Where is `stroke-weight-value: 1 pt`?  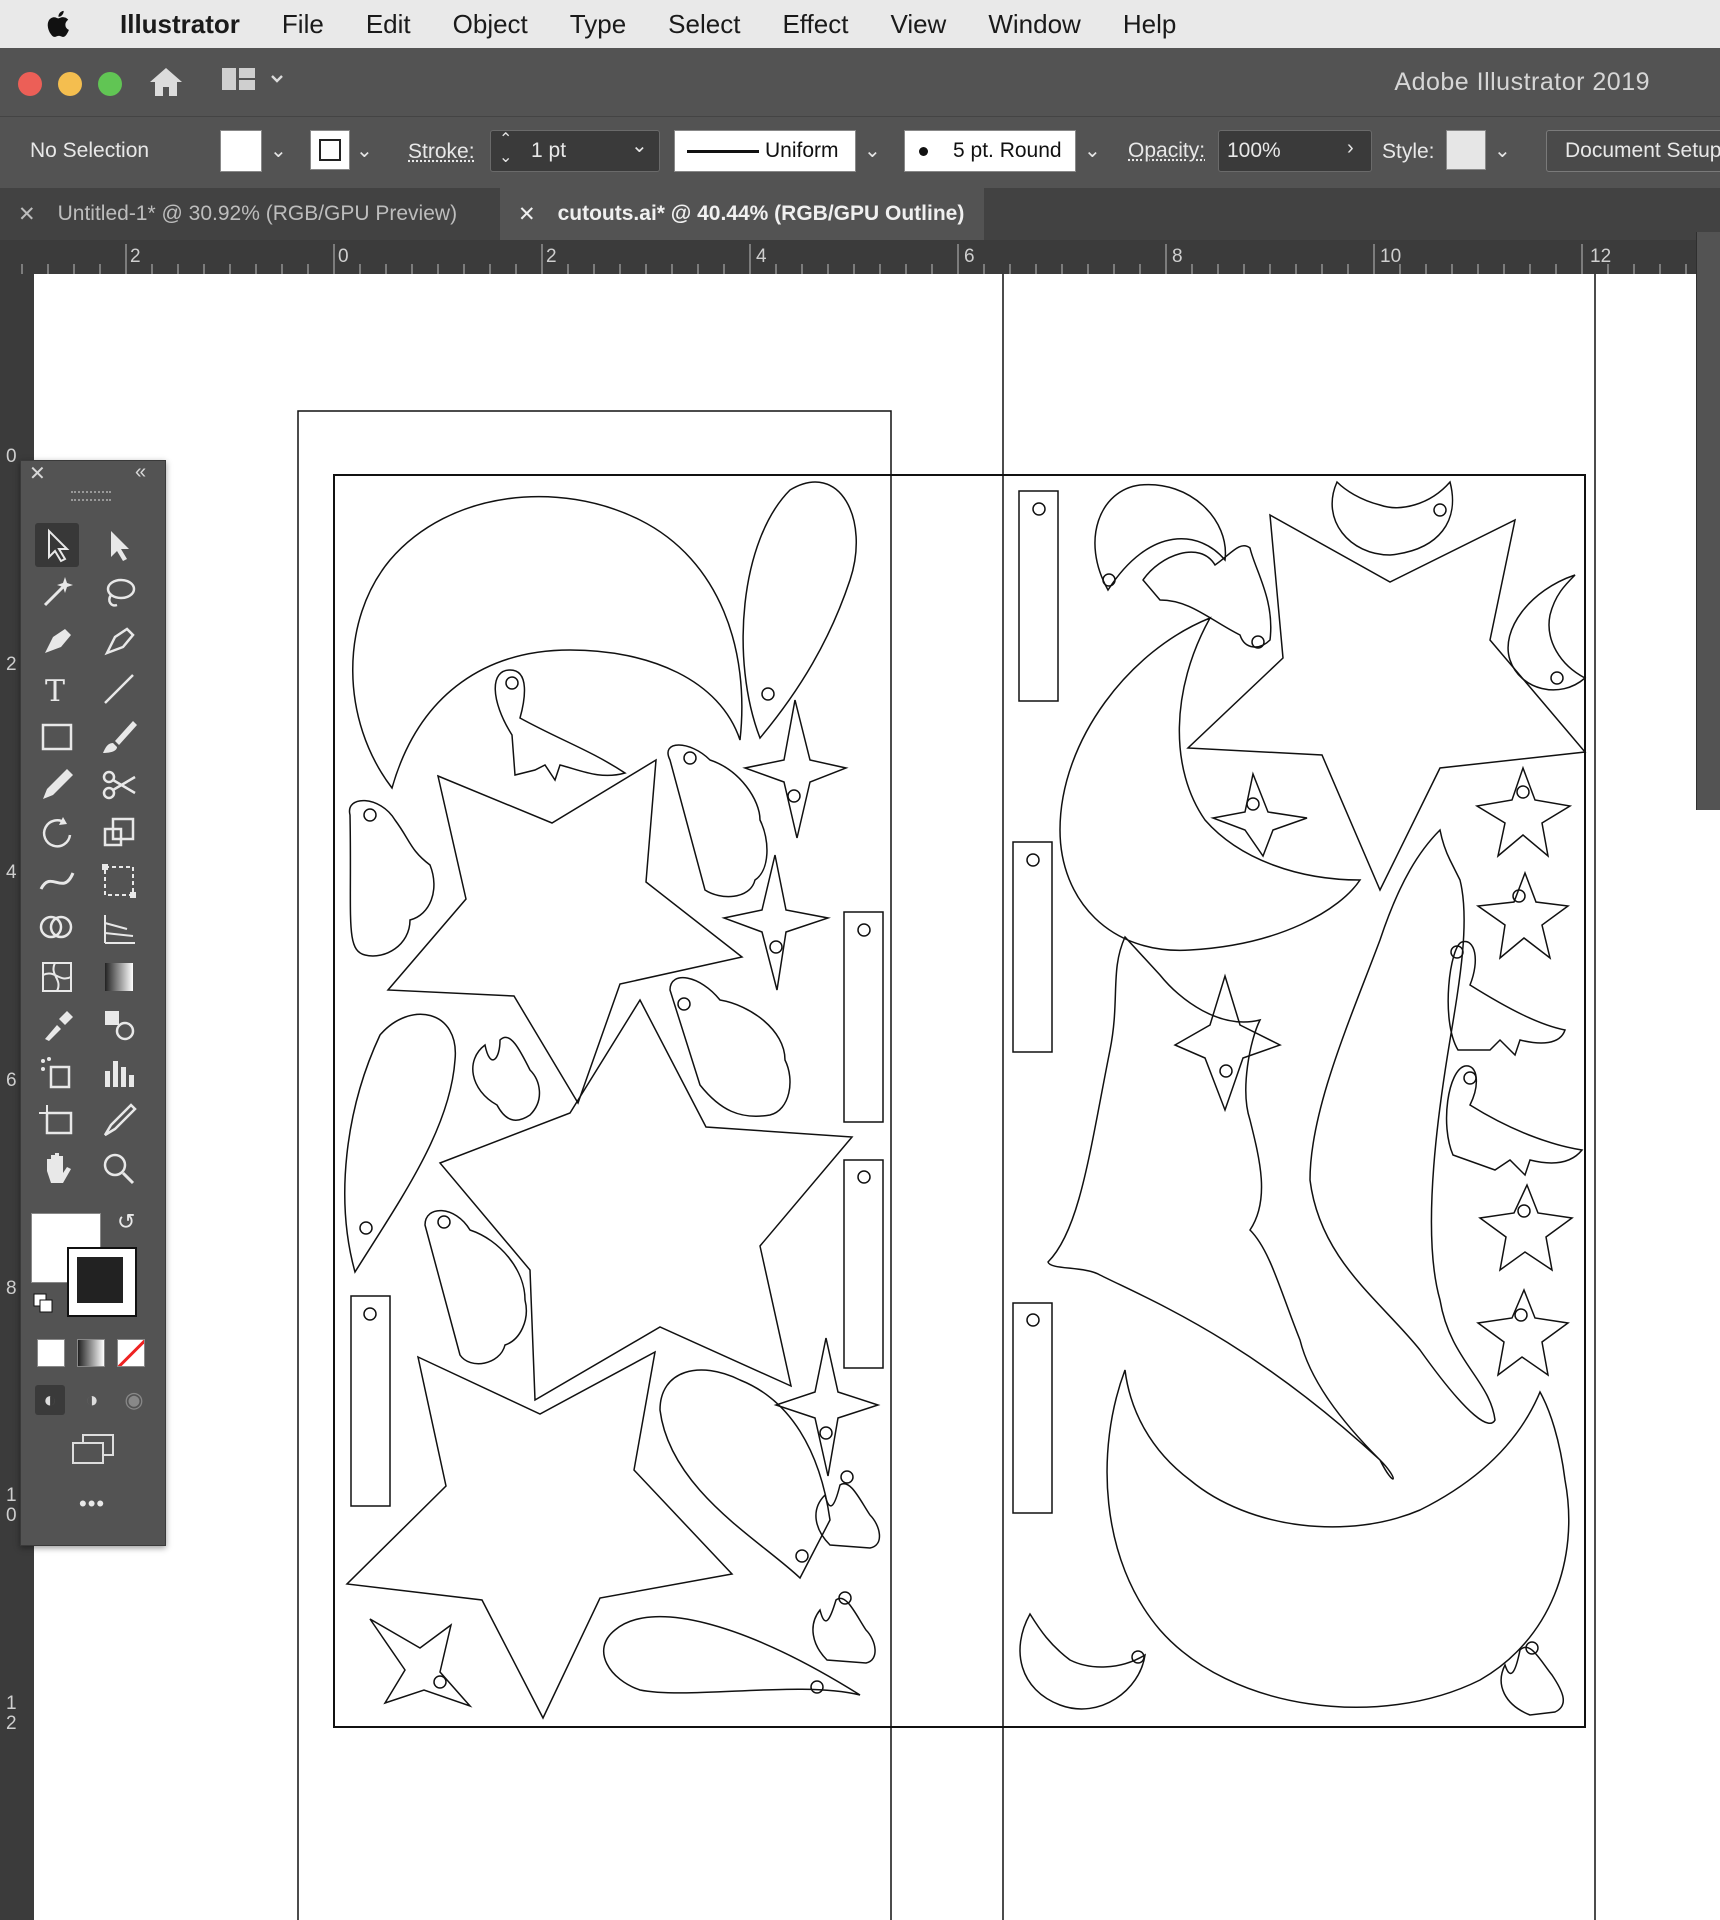 stroke-weight-value: 1 pt is located at coordinates (548, 151).